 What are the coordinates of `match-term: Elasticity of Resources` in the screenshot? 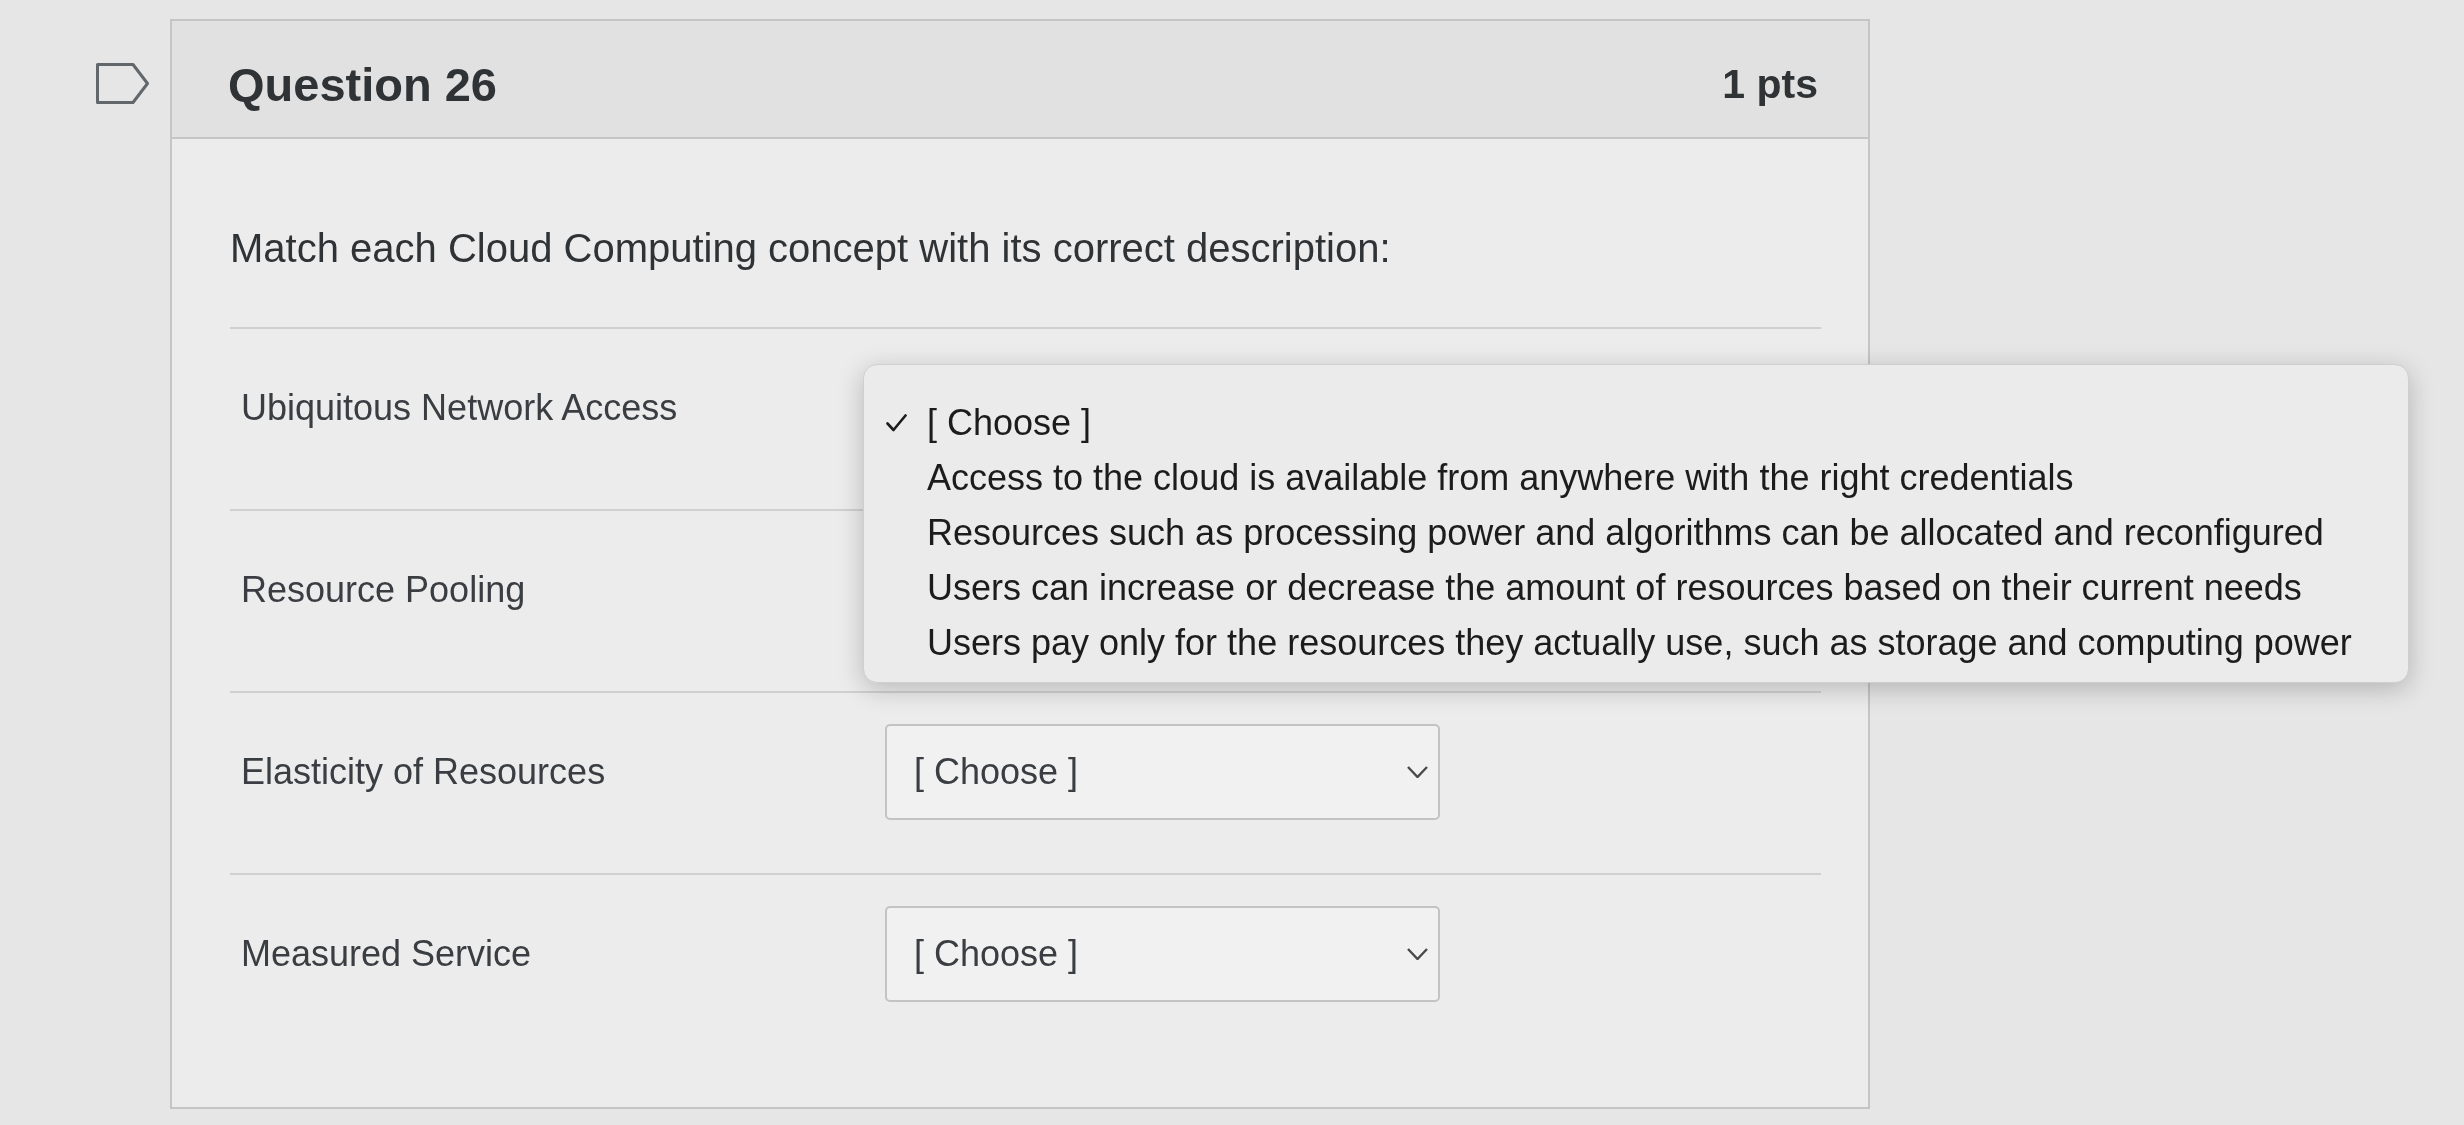 It's located at (423, 771).